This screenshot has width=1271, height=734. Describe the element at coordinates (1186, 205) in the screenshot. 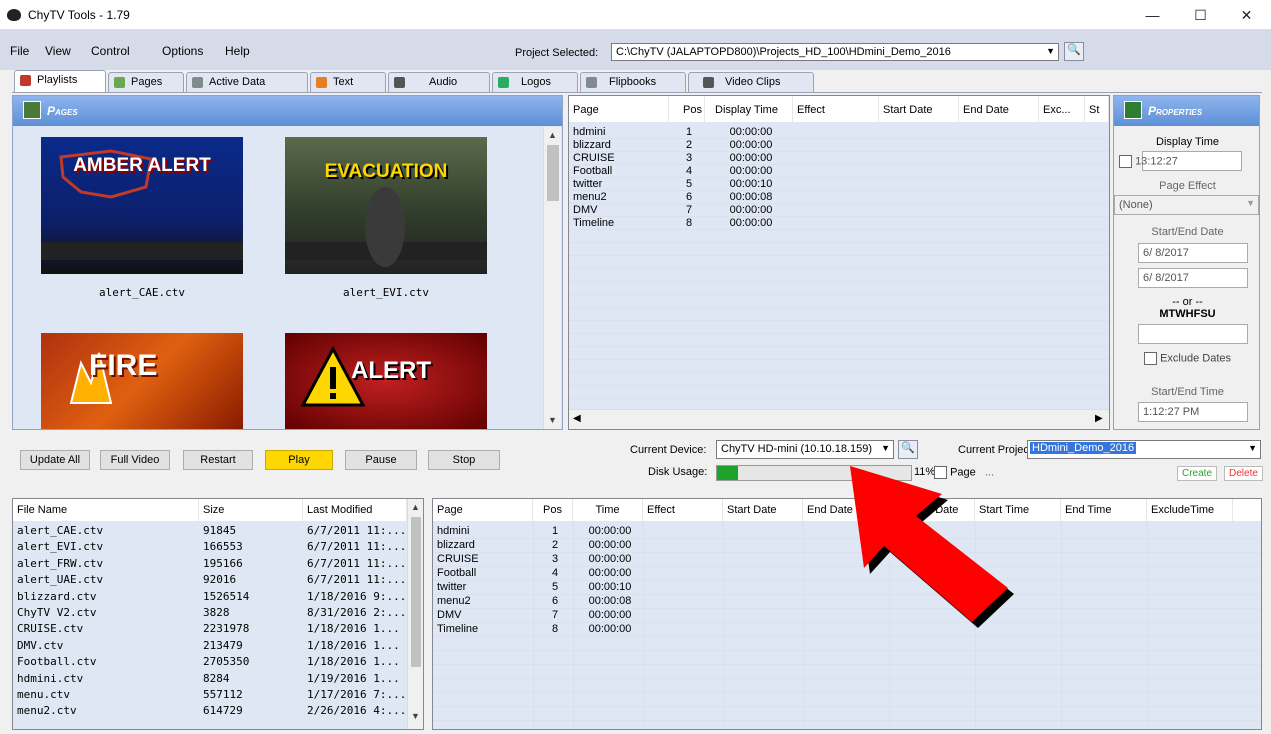

I see `page-effect-dropdown: (None) ▼` at that location.